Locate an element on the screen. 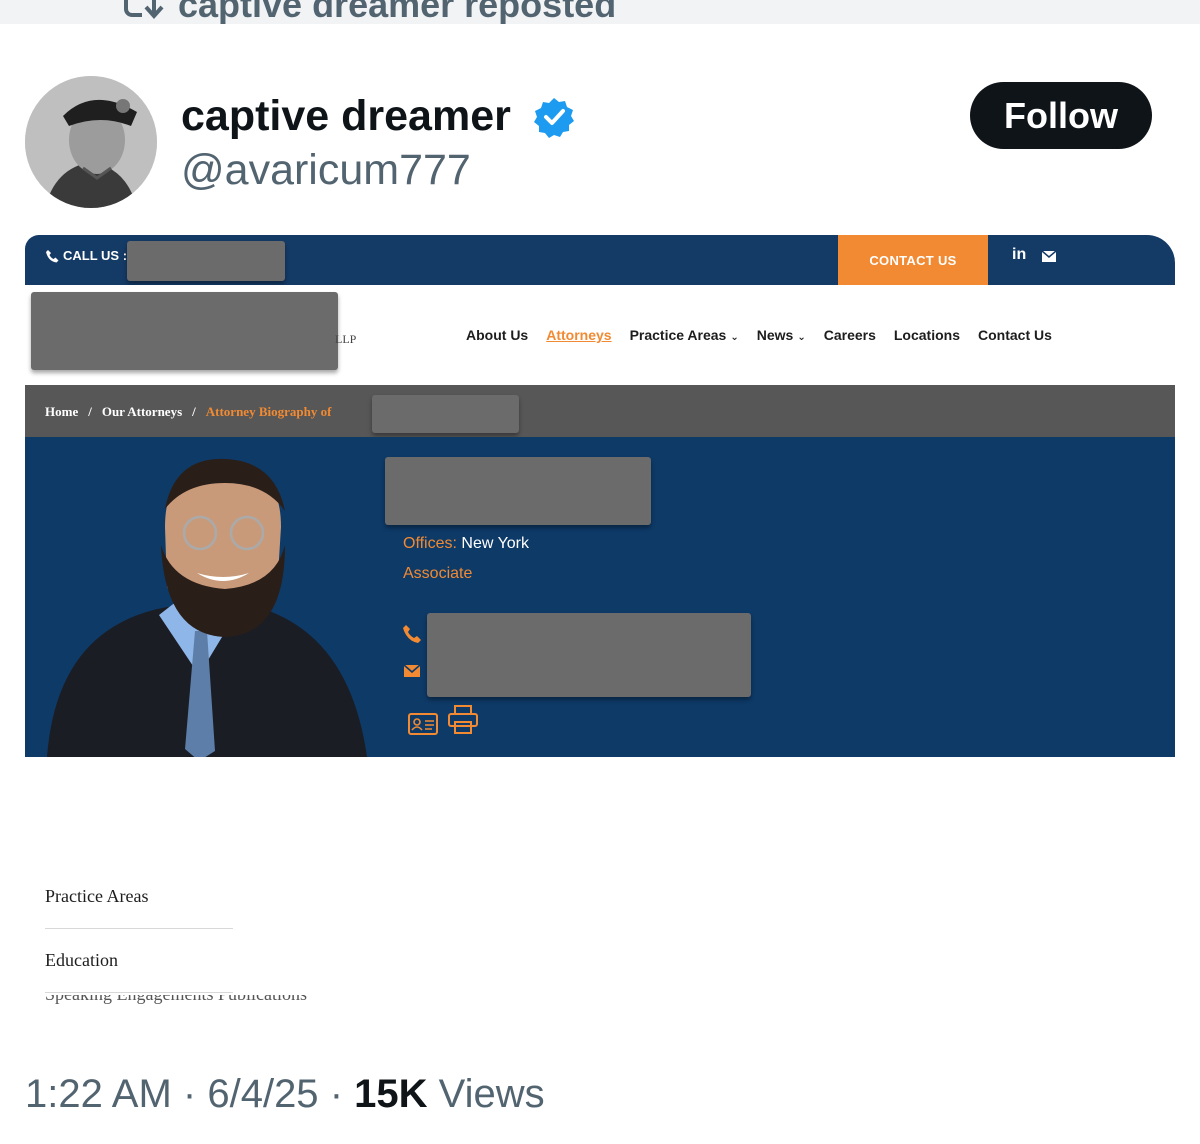 The image size is (1200, 1144). repost-bar: captive dreamer reposted is located at coordinates (600, 12).